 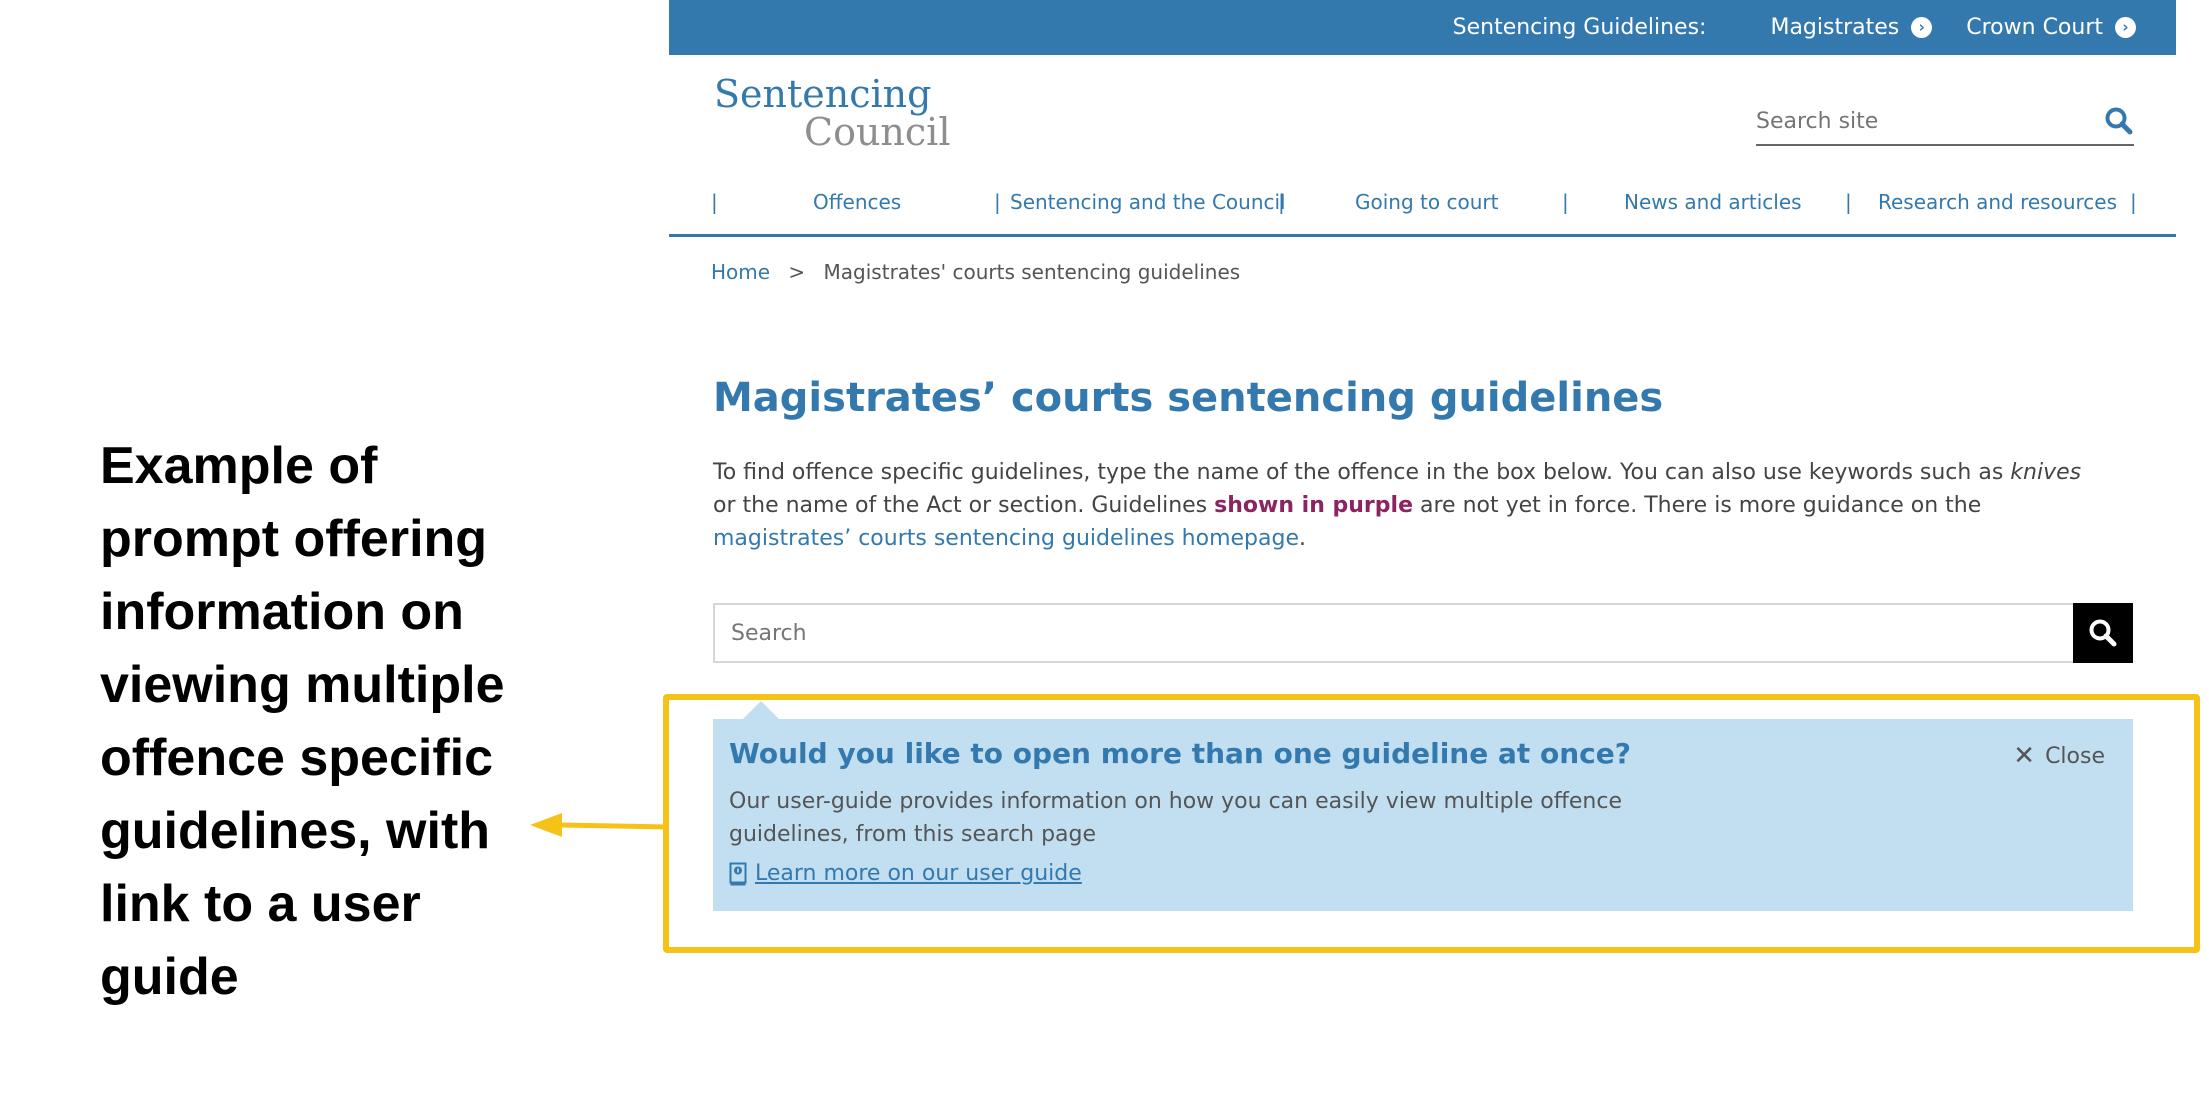 I want to click on guidelines-label: Sentencing Guidelines:, so click(x=1579, y=27).